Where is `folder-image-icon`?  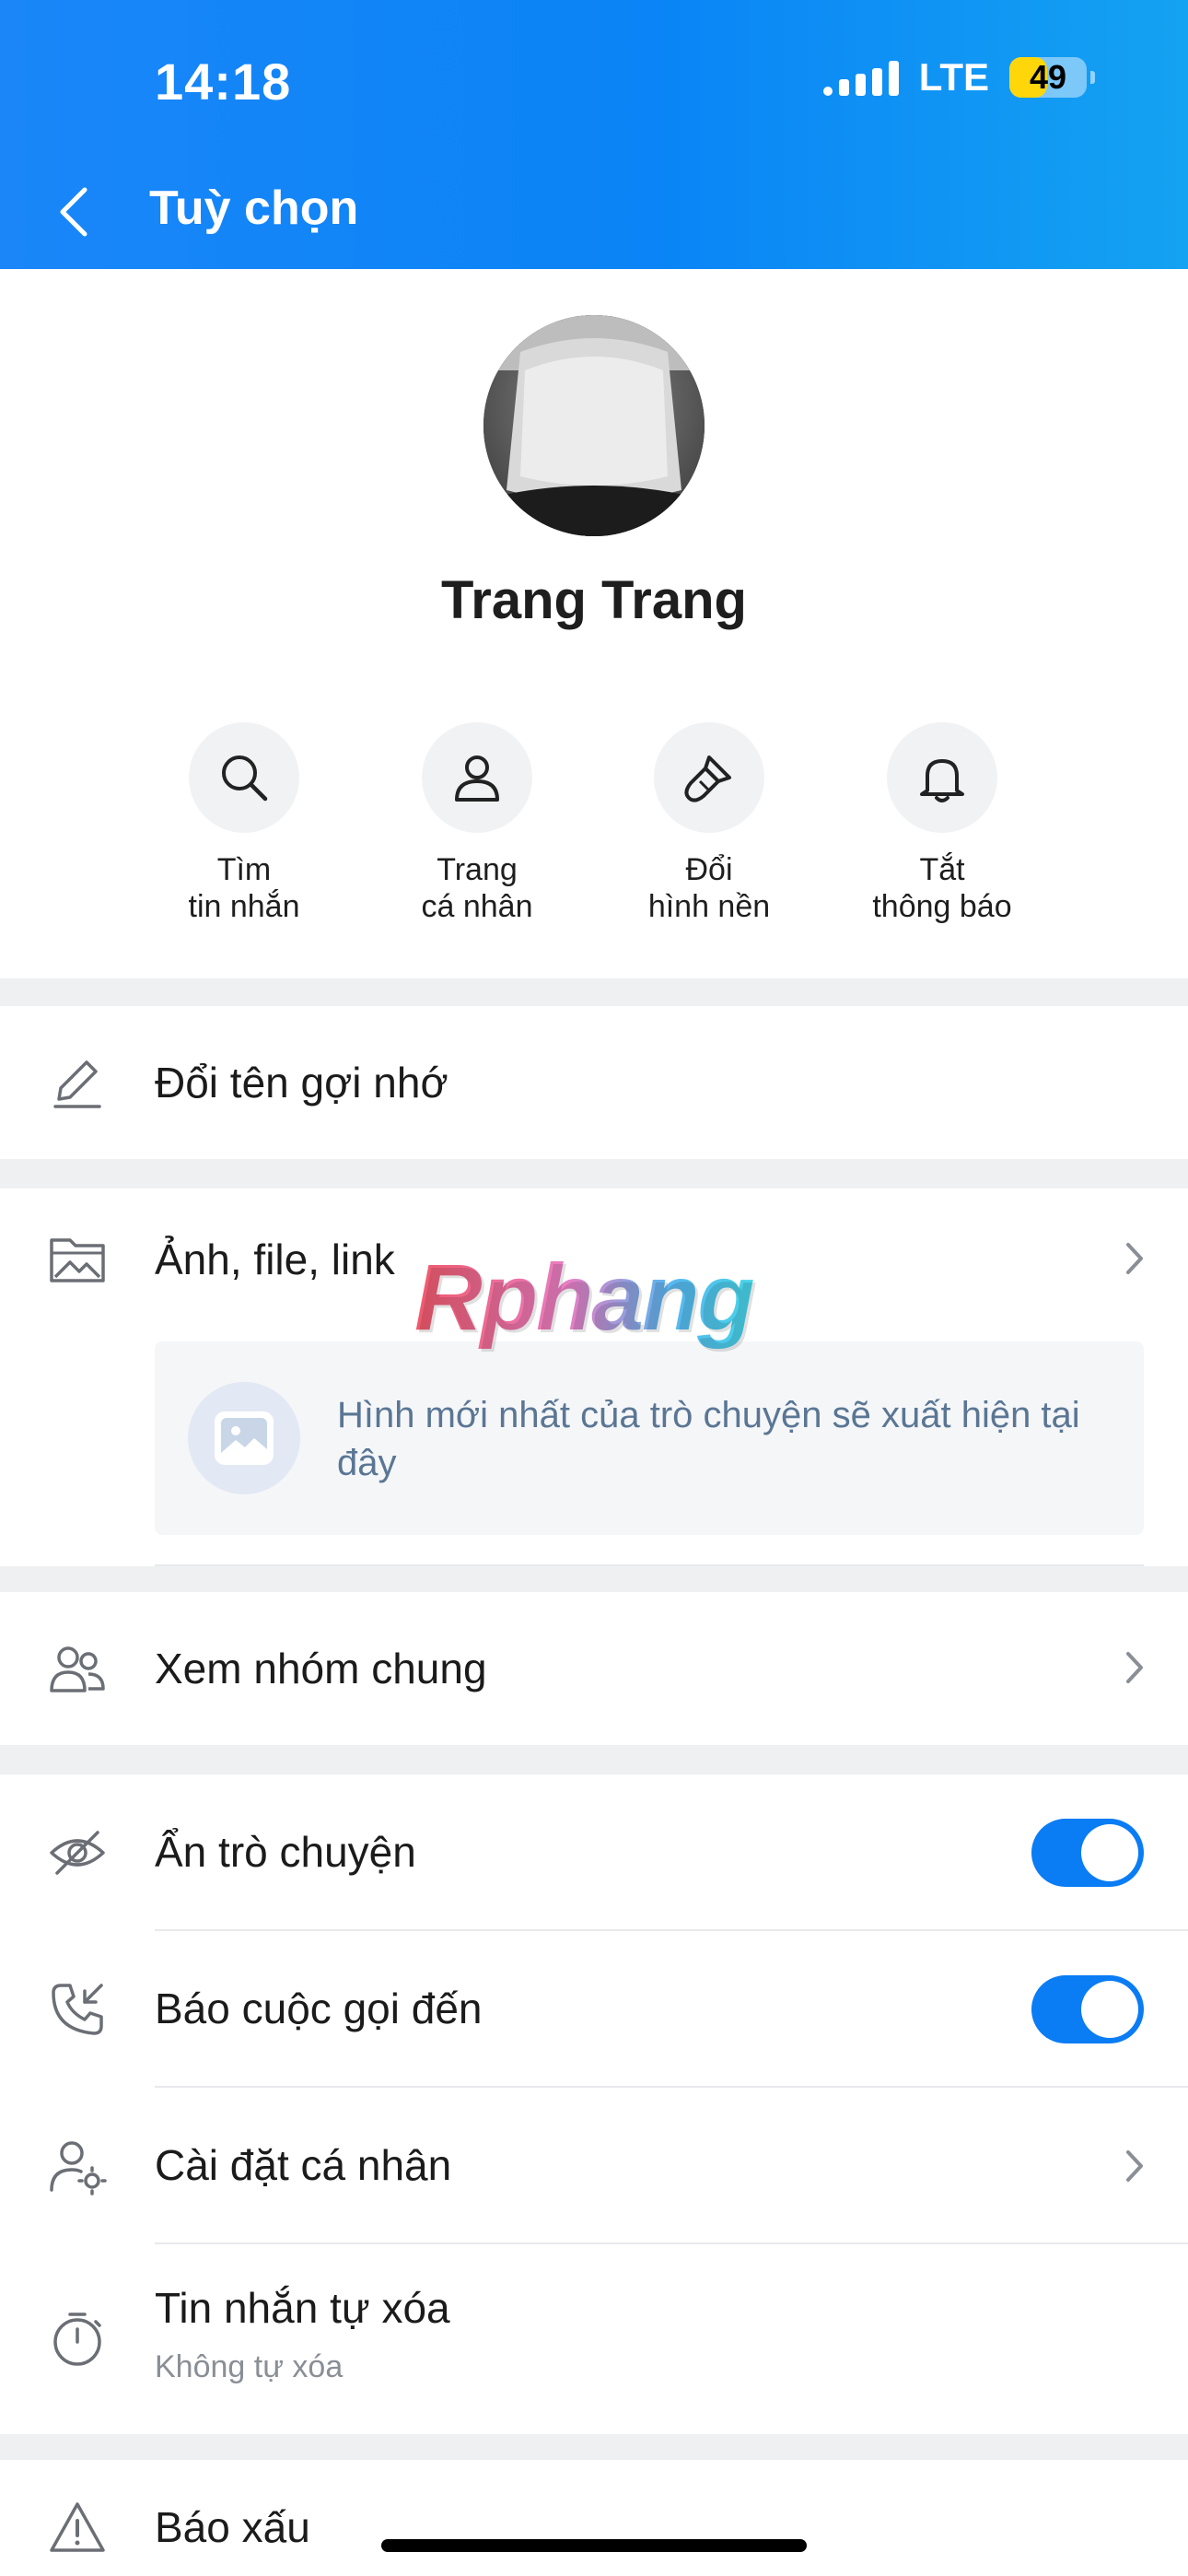 folder-image-icon is located at coordinates (77, 1258).